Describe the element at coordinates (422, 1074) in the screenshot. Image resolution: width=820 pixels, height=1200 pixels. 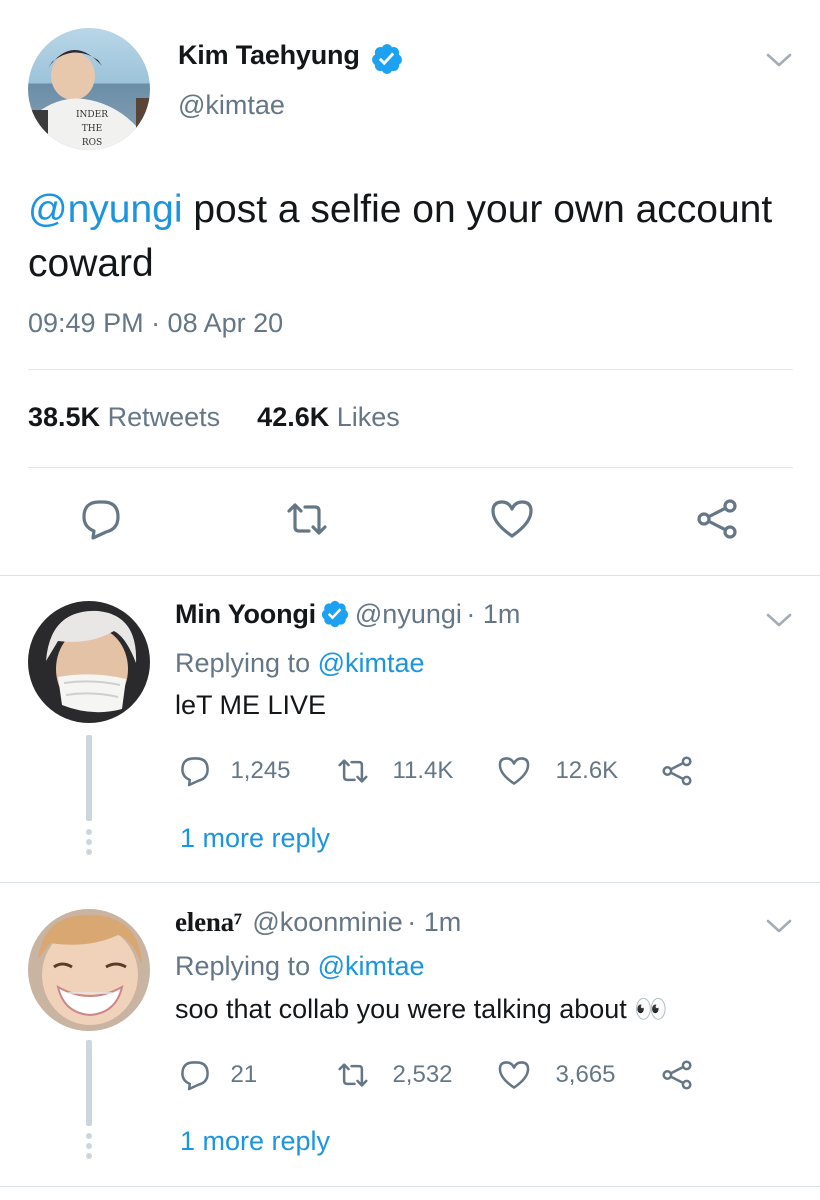
I see `retweet-count: 2,532` at that location.